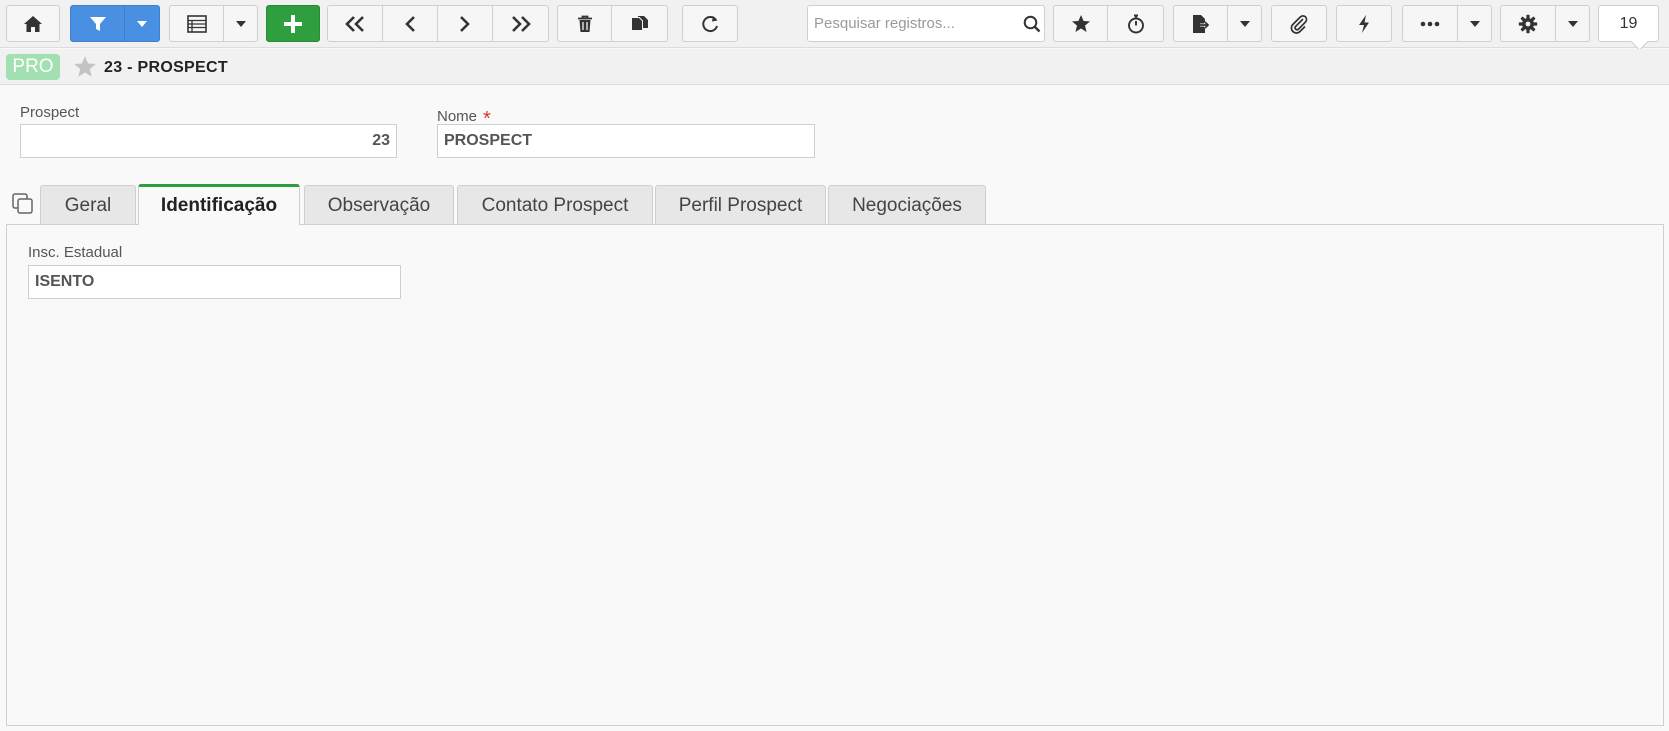 Image resolution: width=1669 pixels, height=731 pixels. What do you see at coordinates (65, 281) in the screenshot?
I see `insc-estadual-value: ISENTO` at bounding box center [65, 281].